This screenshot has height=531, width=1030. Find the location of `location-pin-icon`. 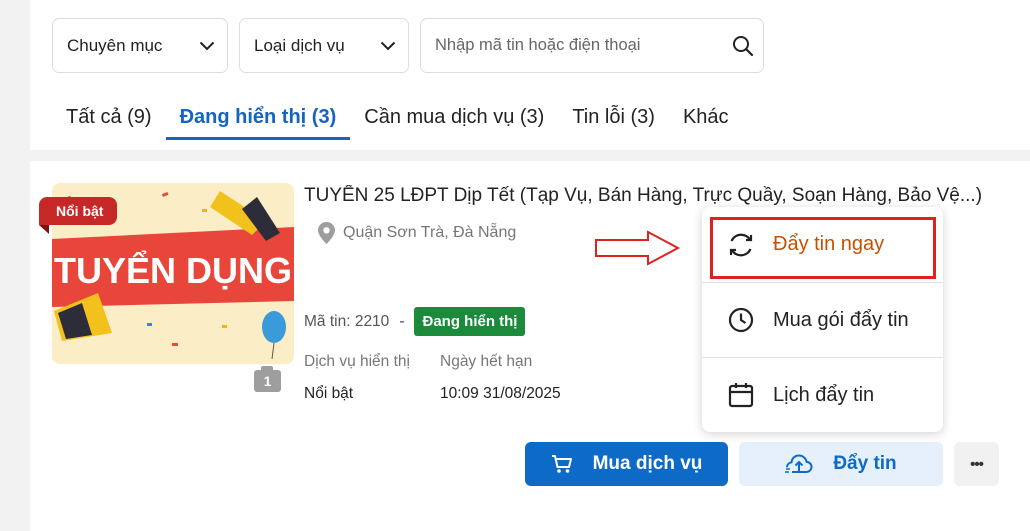

location-pin-icon is located at coordinates (326, 233).